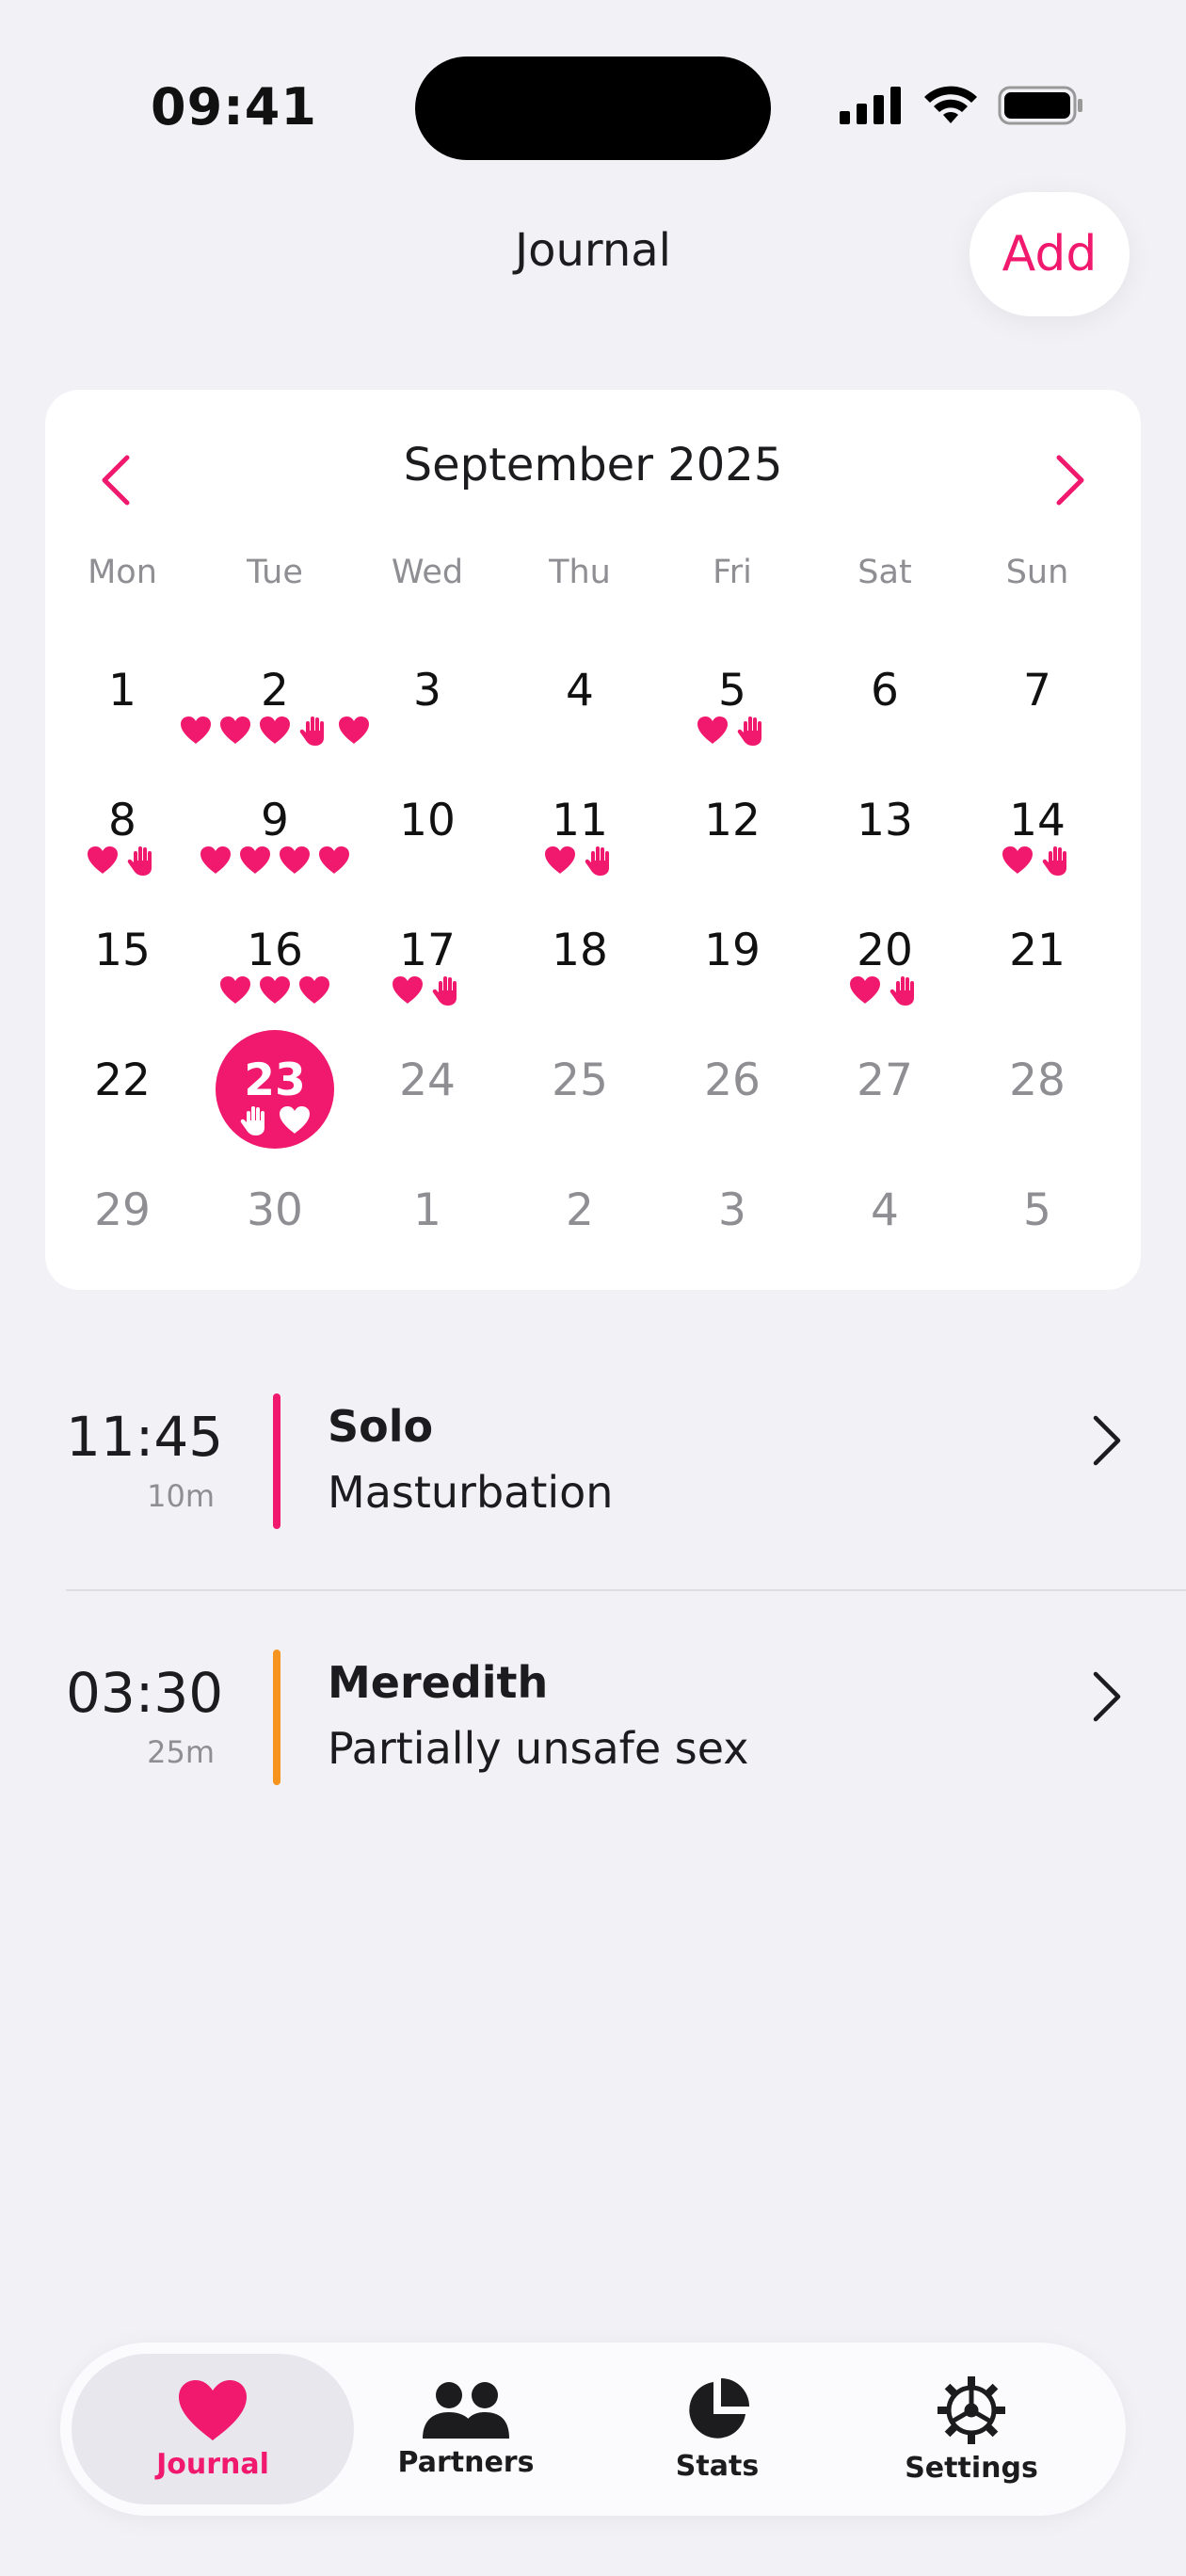 This screenshot has width=1186, height=2576. Describe the element at coordinates (275, 1210) in the screenshot. I see `day-number: 30` at that location.